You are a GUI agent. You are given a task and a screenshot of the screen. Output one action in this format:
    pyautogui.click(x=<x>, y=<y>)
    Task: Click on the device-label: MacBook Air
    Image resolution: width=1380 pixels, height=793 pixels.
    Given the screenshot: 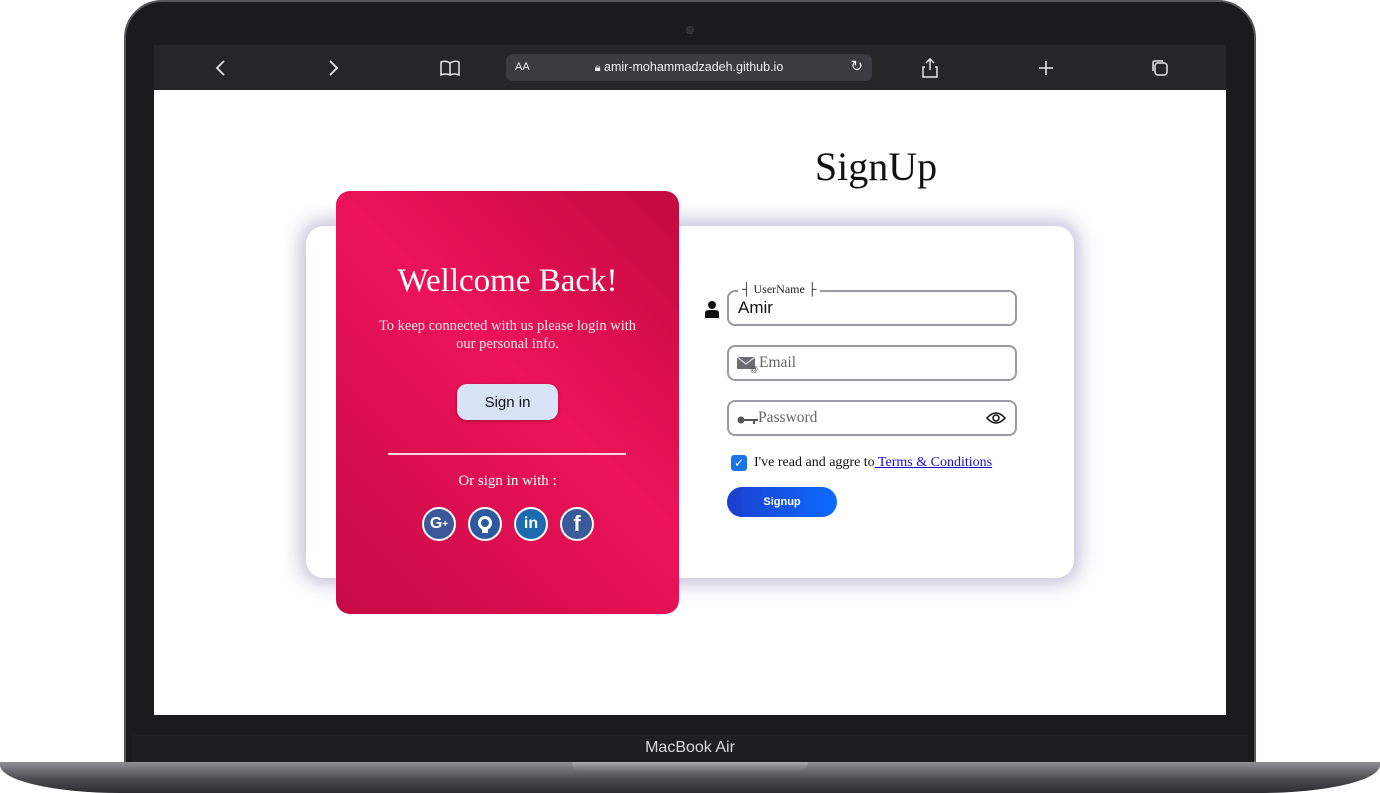 What is the action you would take?
    pyautogui.click(x=690, y=747)
    